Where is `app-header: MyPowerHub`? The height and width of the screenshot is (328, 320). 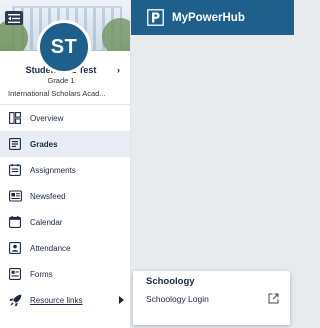 app-header: MyPowerHub is located at coordinates (212, 17).